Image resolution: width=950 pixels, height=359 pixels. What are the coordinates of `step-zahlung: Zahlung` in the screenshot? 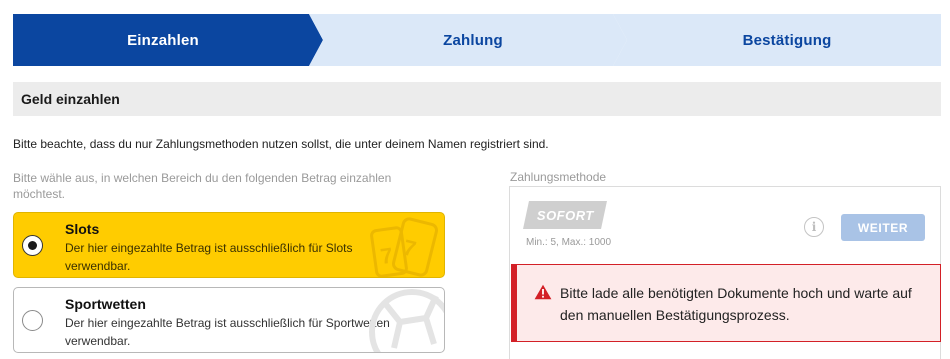 It's located at (468, 40).